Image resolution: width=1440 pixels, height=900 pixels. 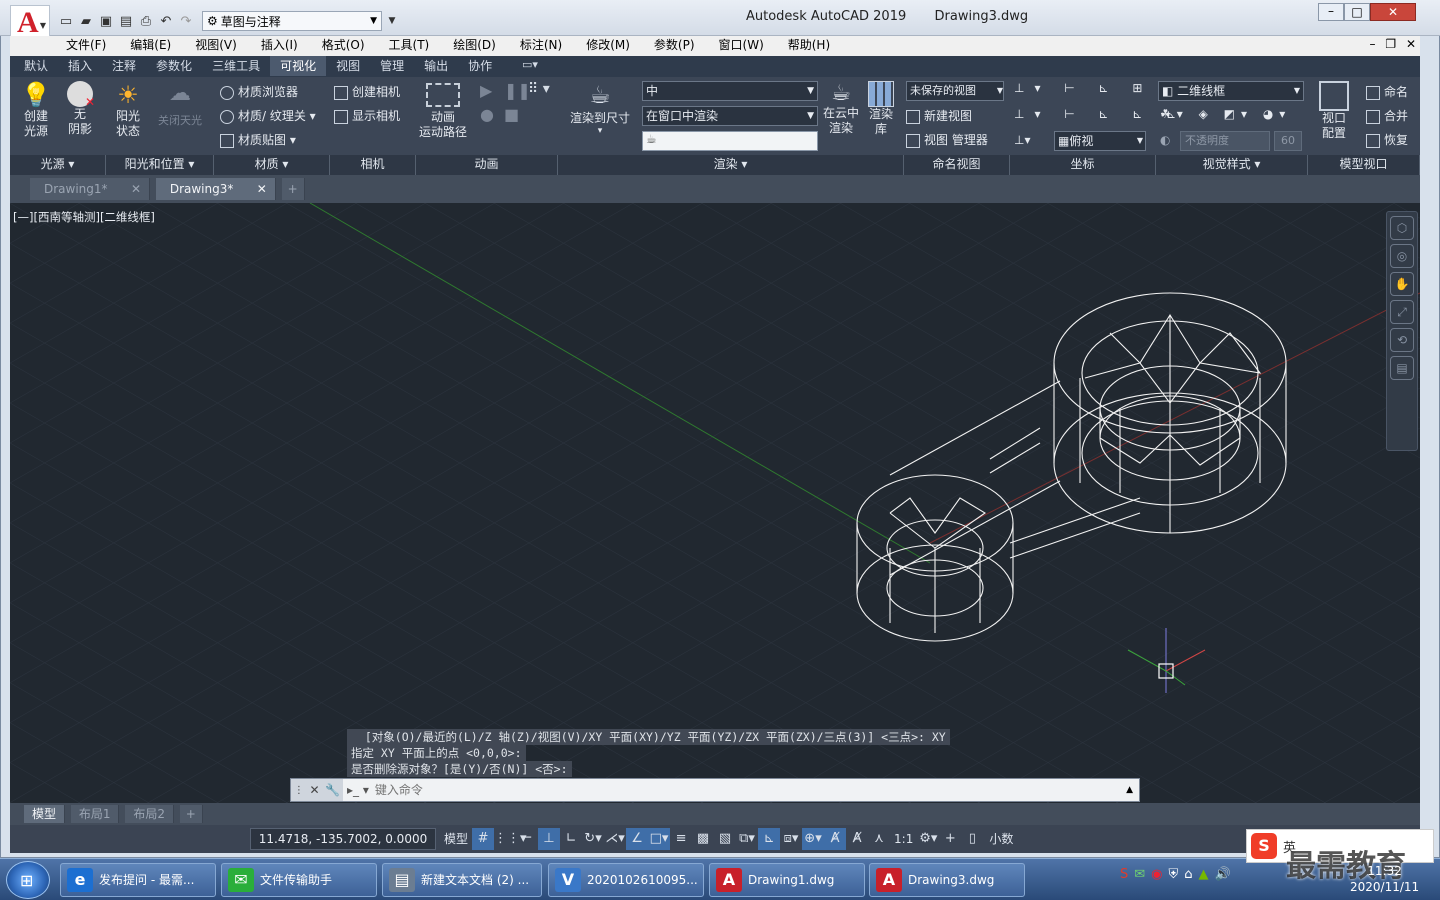 I want to click on start-button: ⊞, so click(x=28, y=880).